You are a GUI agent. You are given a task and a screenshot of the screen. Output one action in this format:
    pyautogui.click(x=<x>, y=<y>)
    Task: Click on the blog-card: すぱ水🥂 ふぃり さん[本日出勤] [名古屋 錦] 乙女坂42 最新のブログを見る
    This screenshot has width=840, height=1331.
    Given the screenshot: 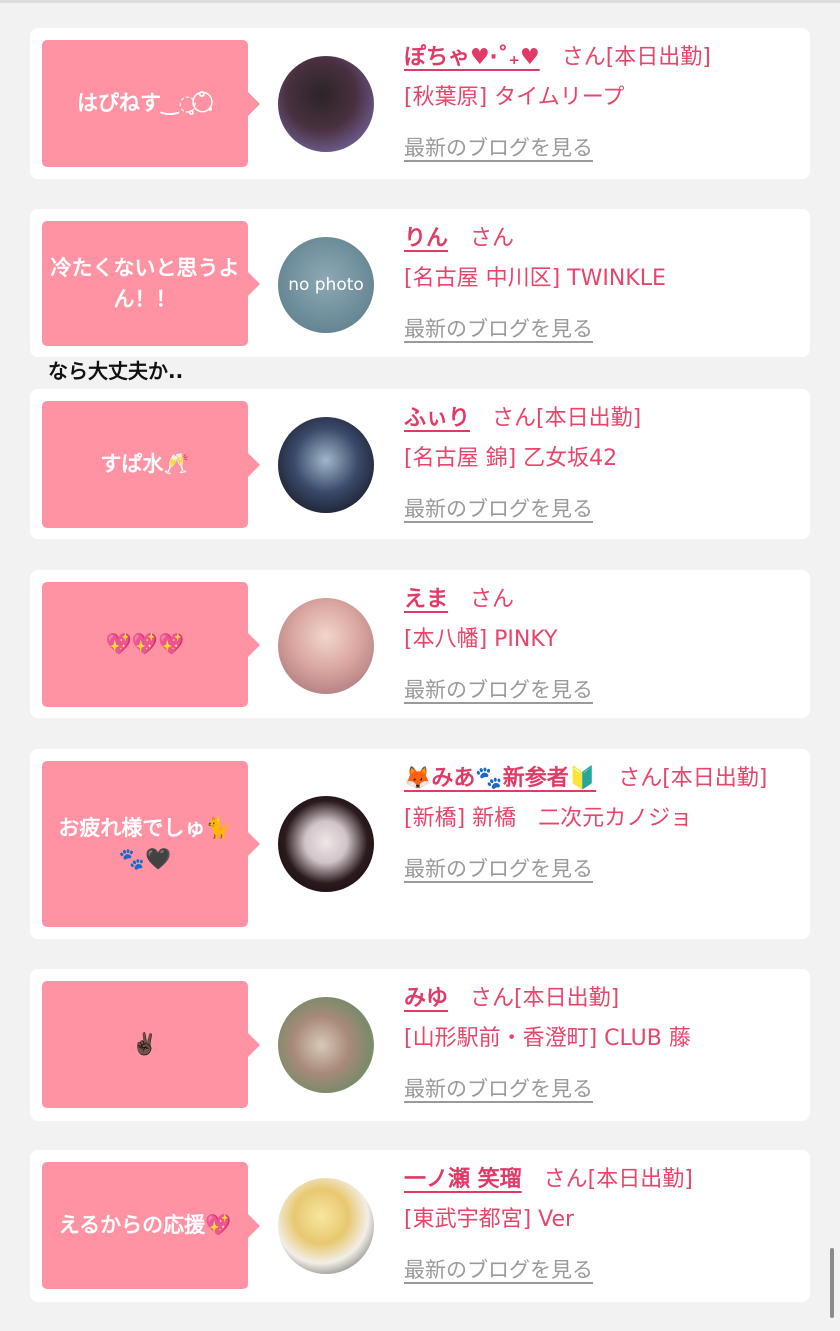 What is the action you would take?
    pyautogui.click(x=420, y=464)
    